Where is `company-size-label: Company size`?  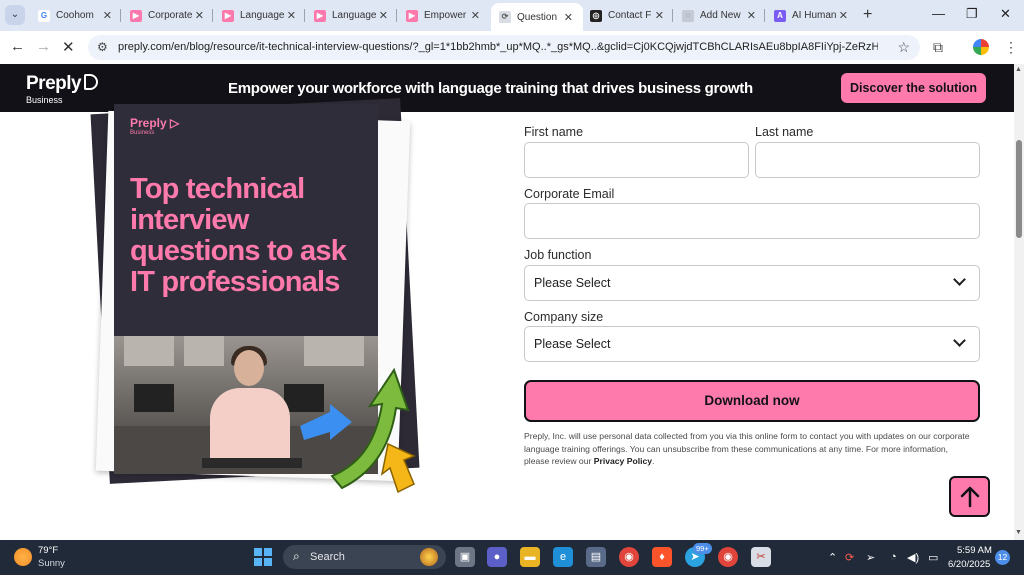
company-size-label: Company size is located at coordinates (564, 317).